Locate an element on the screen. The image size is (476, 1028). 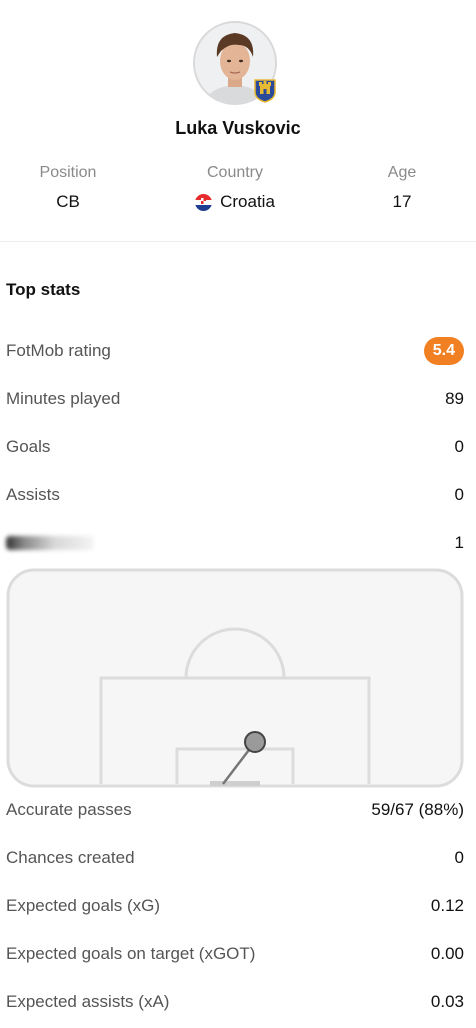
info-label: Age is located at coordinates (402, 172).